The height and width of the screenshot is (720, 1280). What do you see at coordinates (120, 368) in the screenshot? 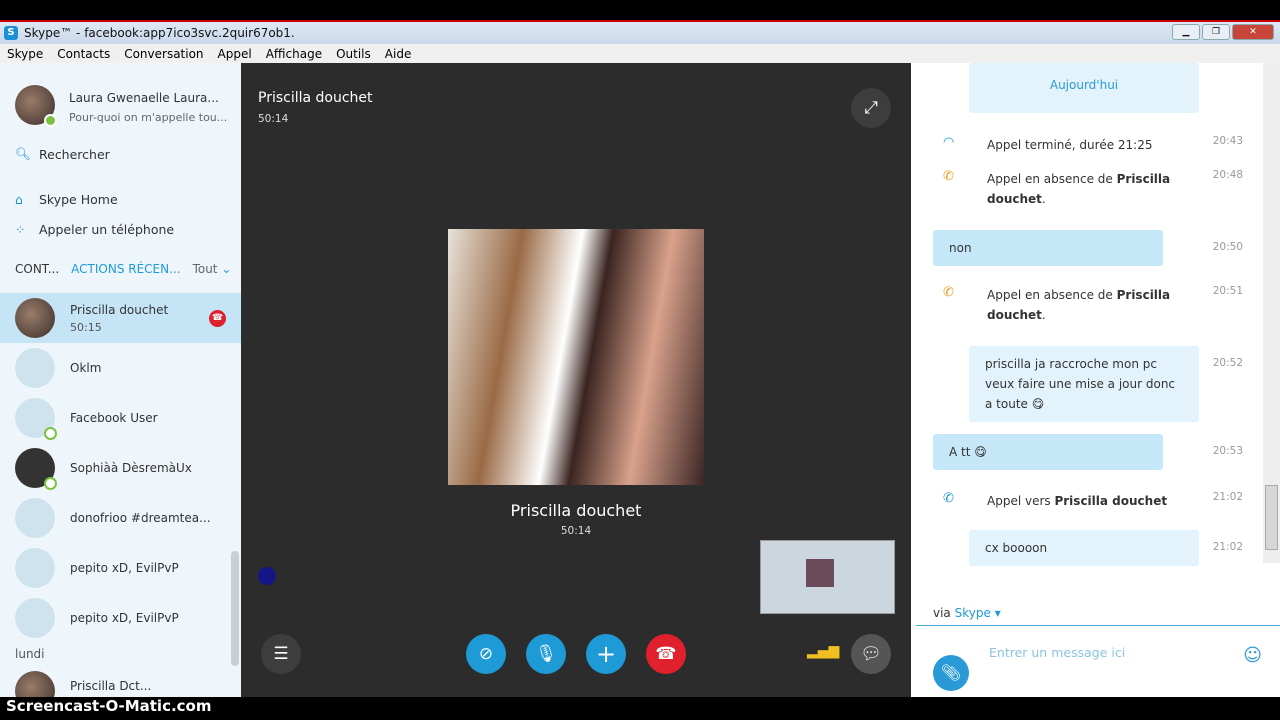
I see `list-item: Oklm` at bounding box center [120, 368].